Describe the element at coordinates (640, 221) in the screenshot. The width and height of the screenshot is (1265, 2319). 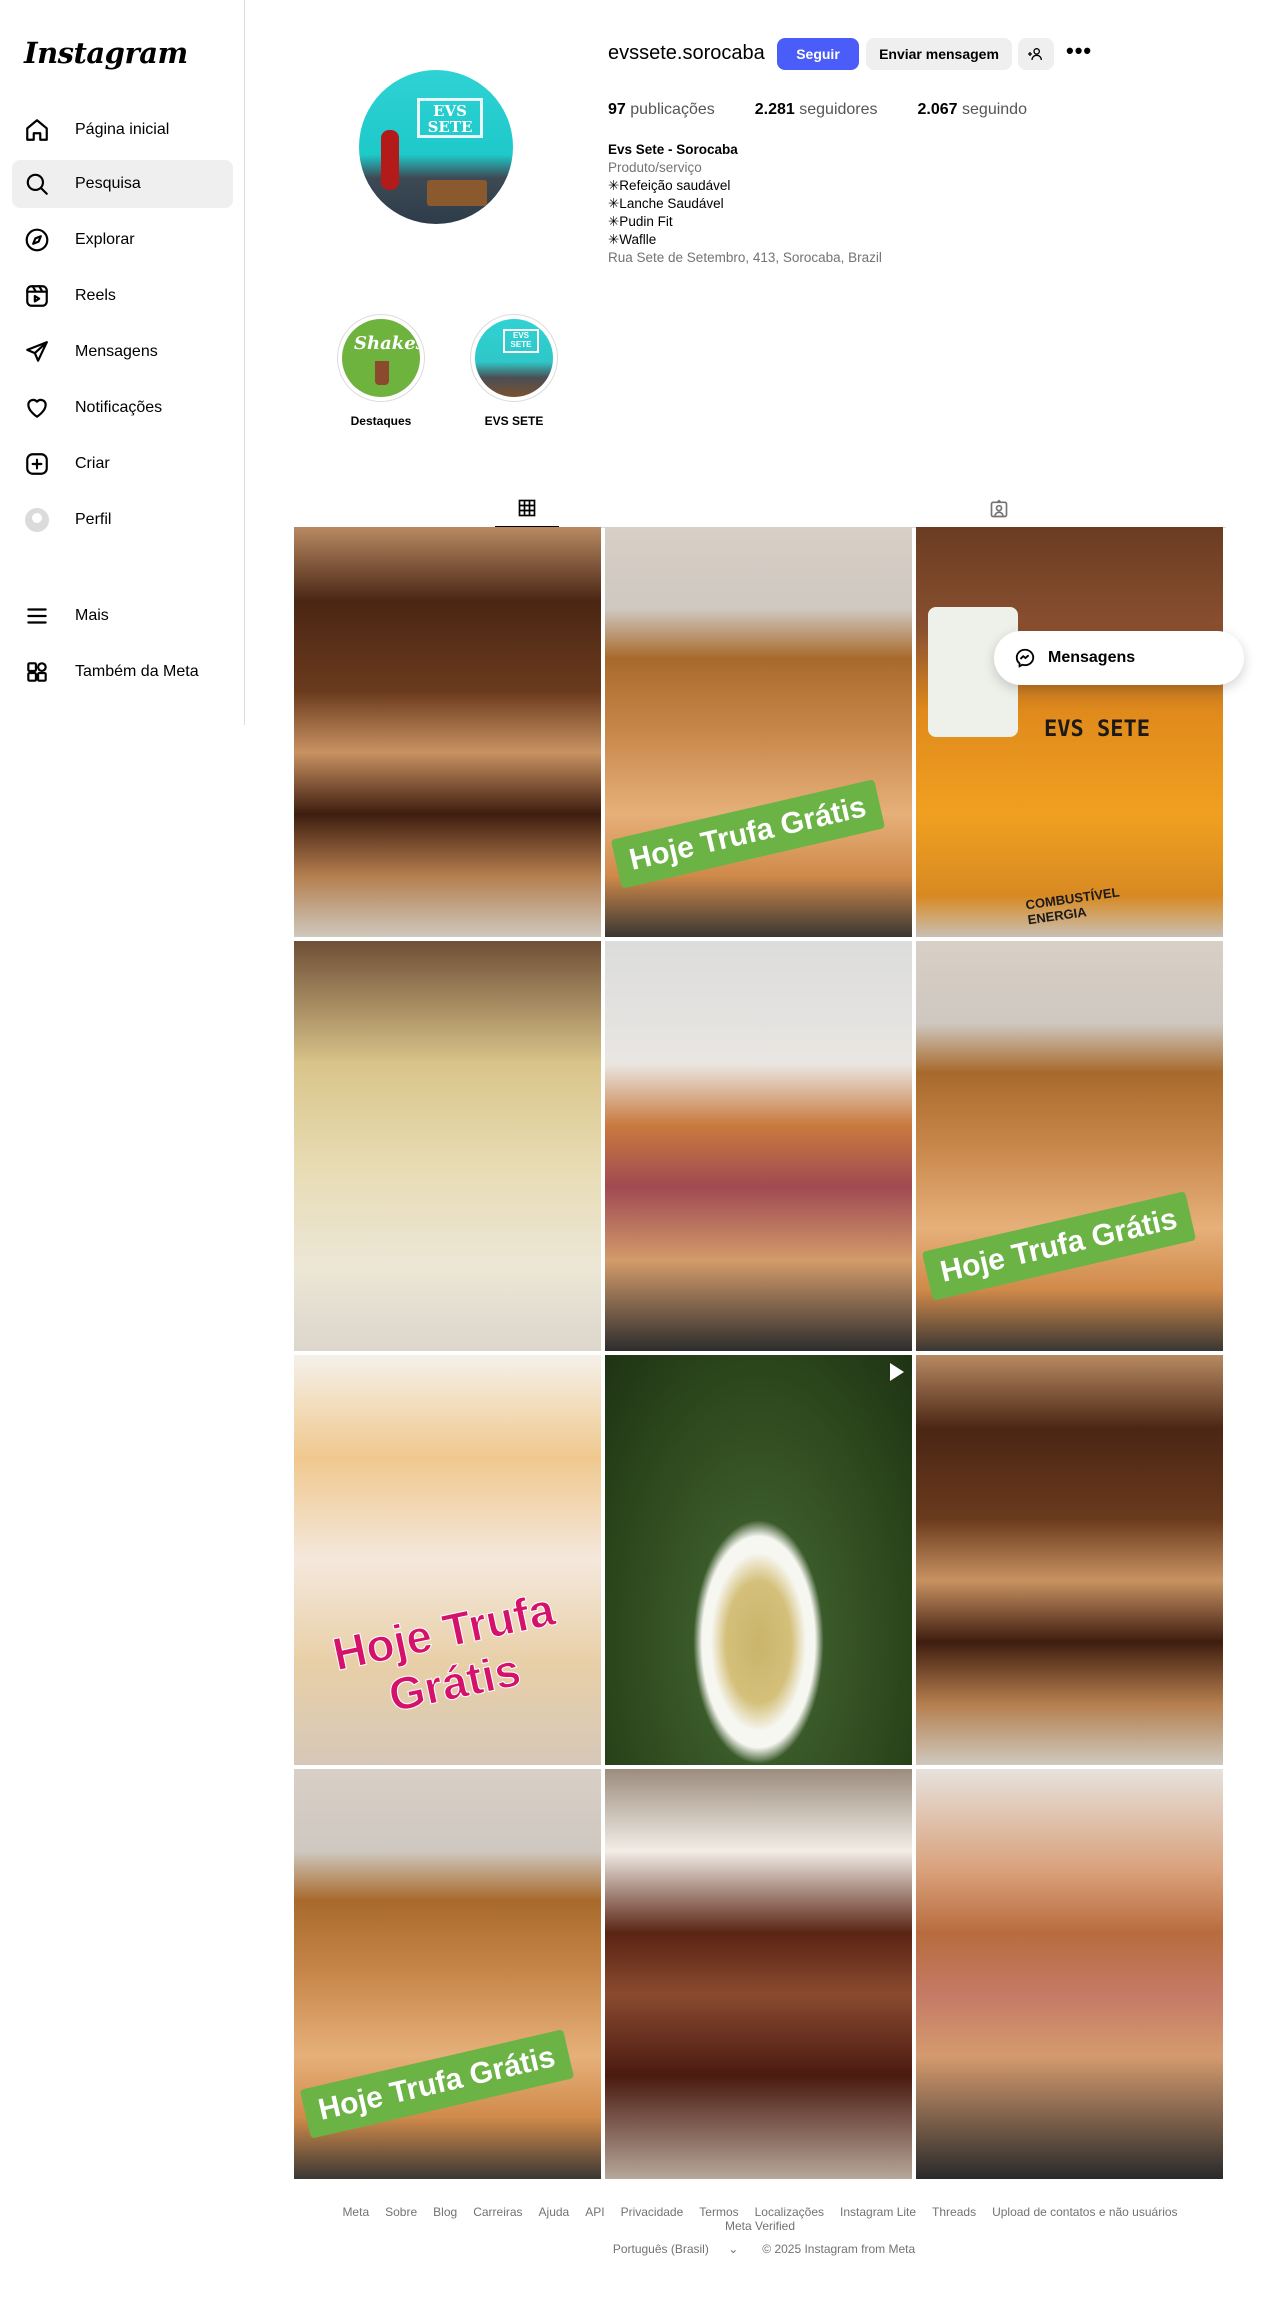
I see `bio-line: ✳Pudin Fit` at that location.